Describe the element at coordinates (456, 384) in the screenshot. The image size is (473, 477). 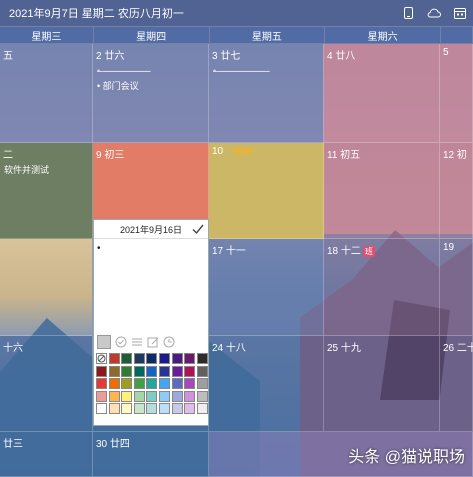
I see `day-cell: 26 二十` at that location.